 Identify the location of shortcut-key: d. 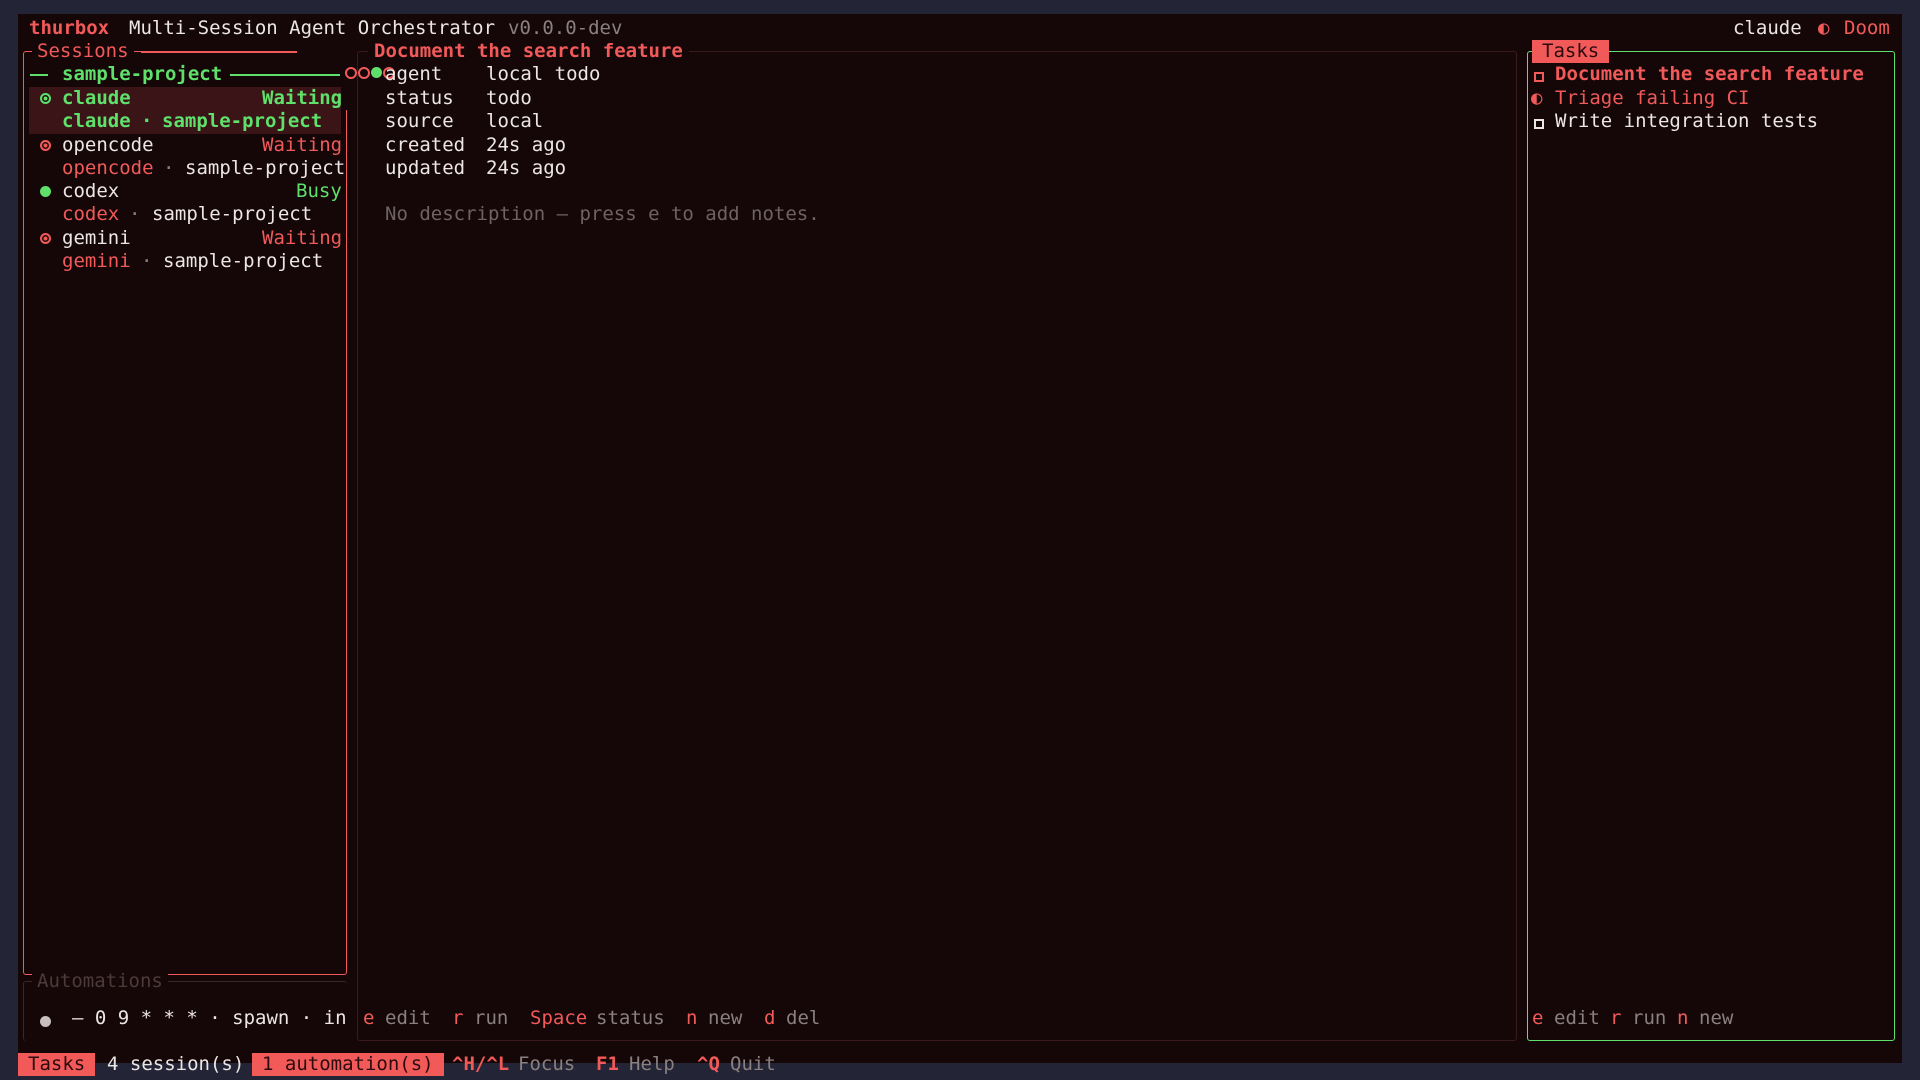
(770, 1018).